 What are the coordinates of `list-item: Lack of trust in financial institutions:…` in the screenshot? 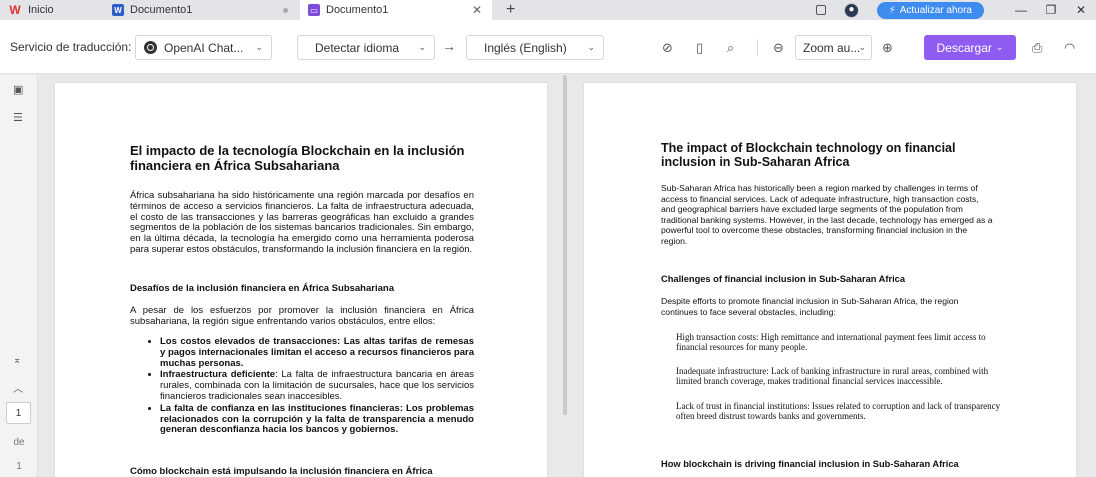 It's located at (838, 411).